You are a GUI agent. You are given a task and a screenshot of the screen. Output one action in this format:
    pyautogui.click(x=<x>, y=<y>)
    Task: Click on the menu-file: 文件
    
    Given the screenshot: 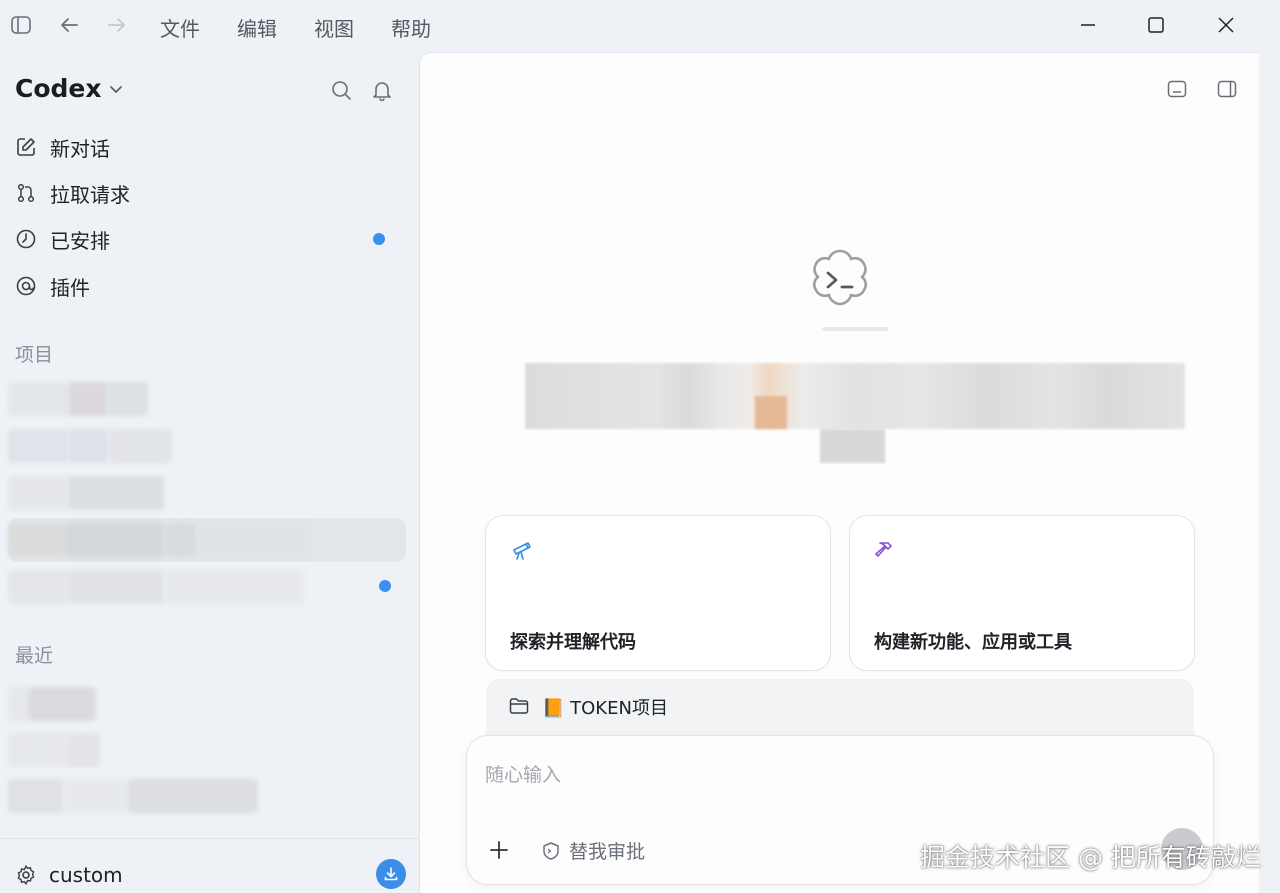 What is the action you would take?
    pyautogui.click(x=180, y=27)
    